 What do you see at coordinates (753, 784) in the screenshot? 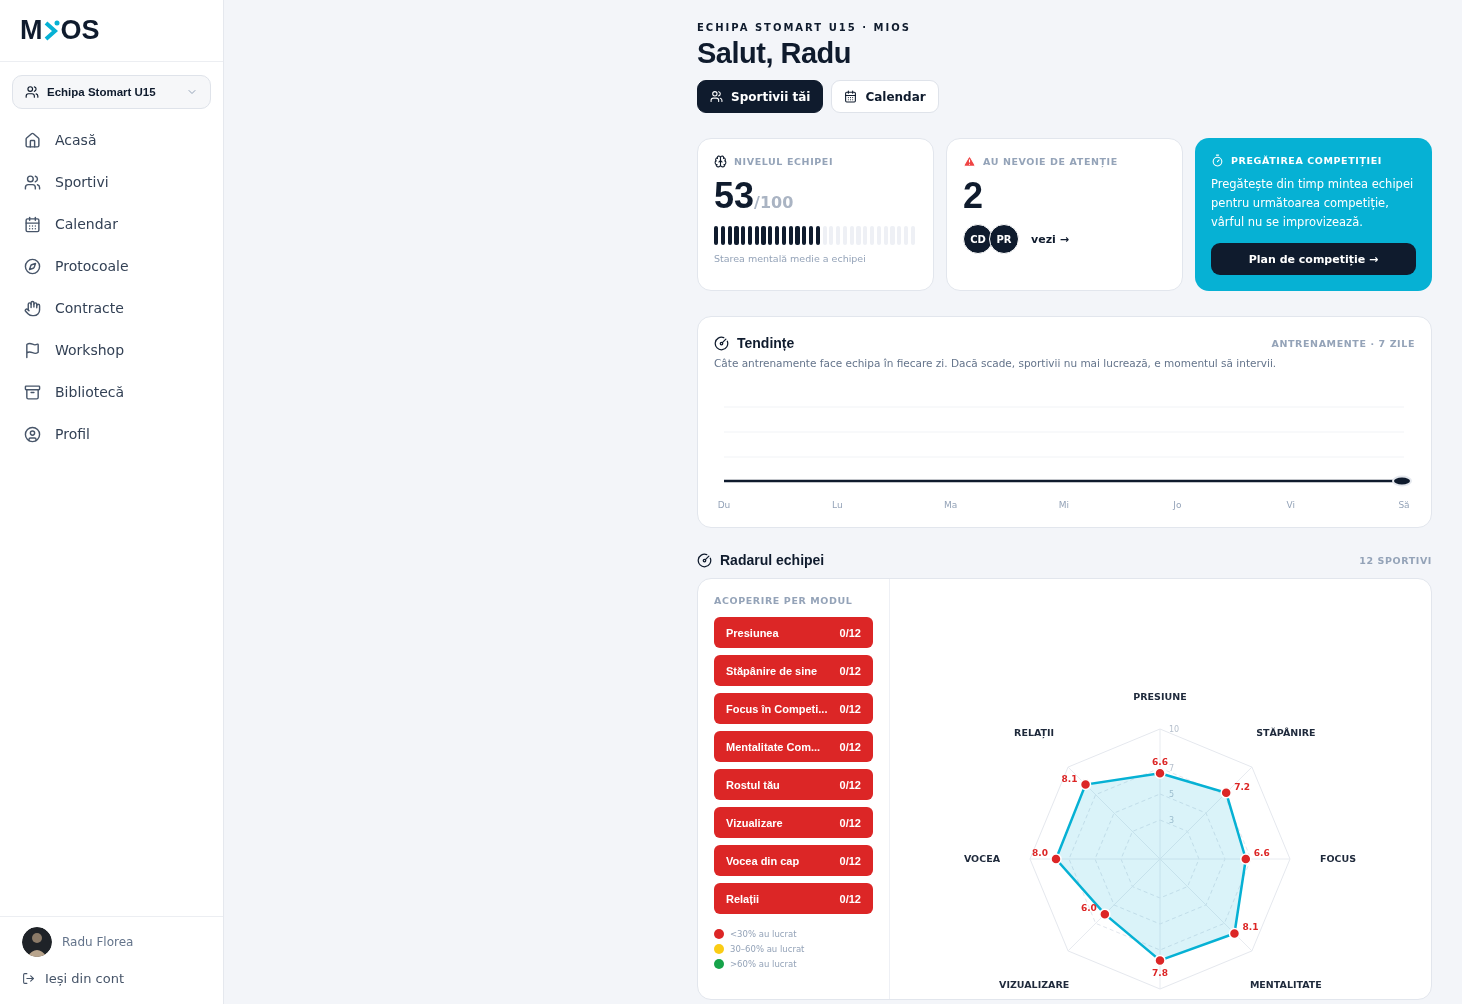
I see `module-name: Rostul tău` at bounding box center [753, 784].